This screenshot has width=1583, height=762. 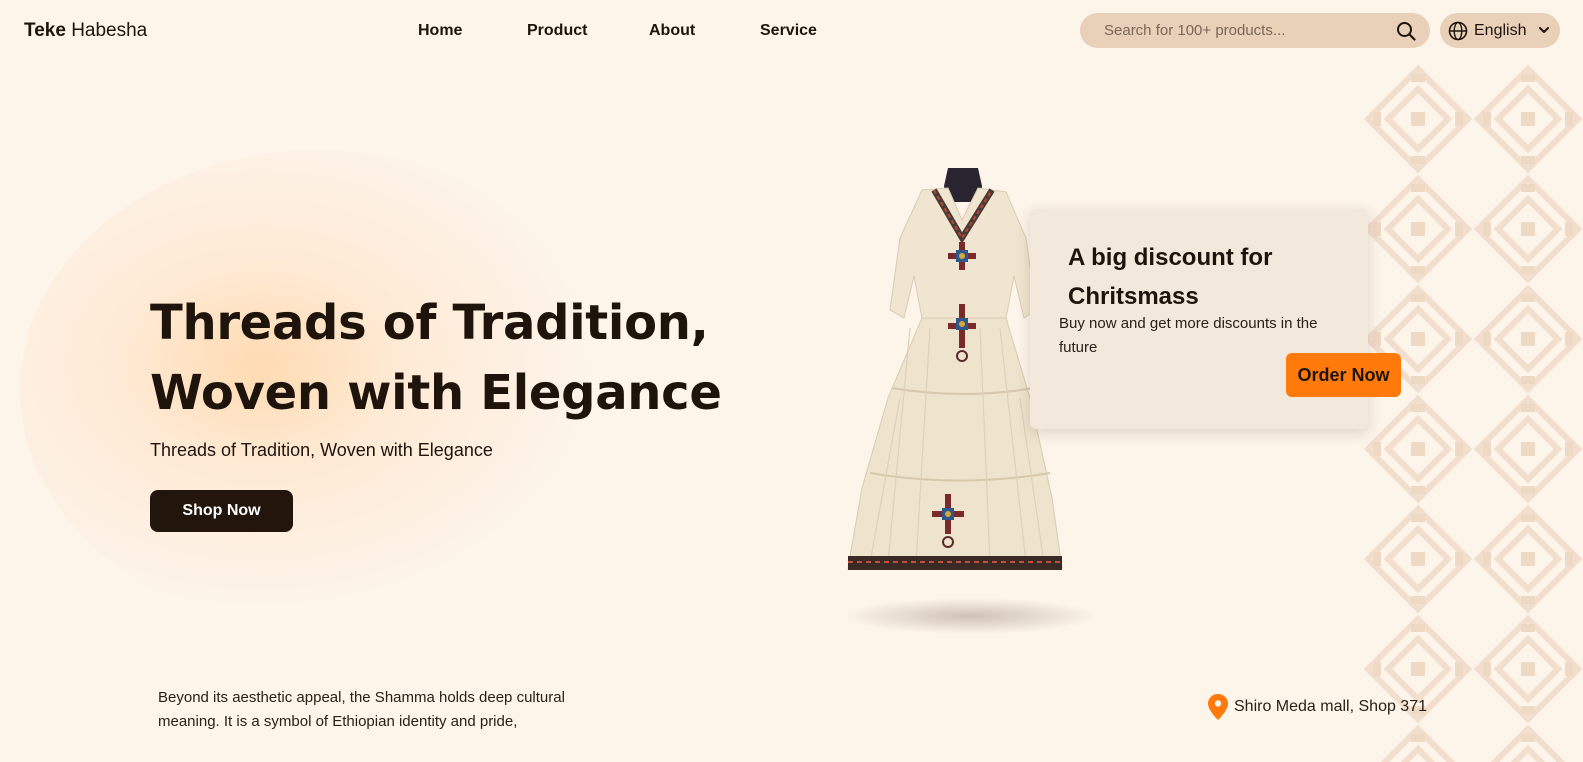 What do you see at coordinates (436, 393) in the screenshot?
I see `hero-title-line-2: Woven with Elegance` at bounding box center [436, 393].